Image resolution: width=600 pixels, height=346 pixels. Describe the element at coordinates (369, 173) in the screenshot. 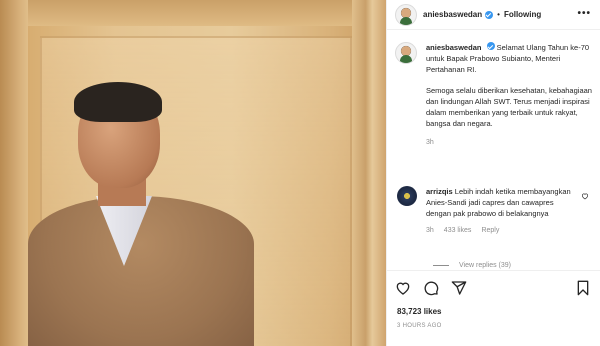

I see `photo-wall-right` at that location.